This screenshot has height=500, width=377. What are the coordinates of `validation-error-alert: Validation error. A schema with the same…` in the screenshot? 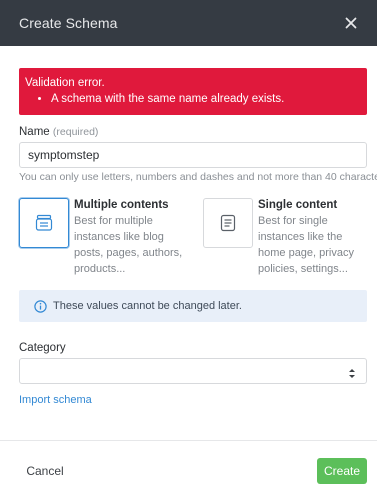 It's located at (193, 91).